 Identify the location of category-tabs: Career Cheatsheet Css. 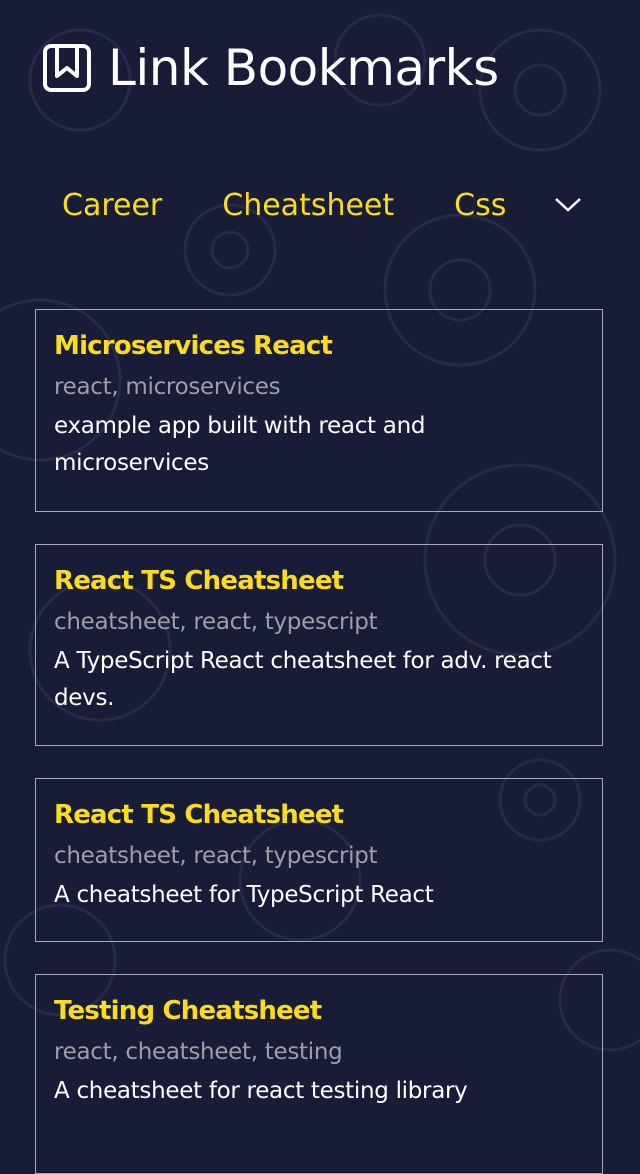
(321, 206).